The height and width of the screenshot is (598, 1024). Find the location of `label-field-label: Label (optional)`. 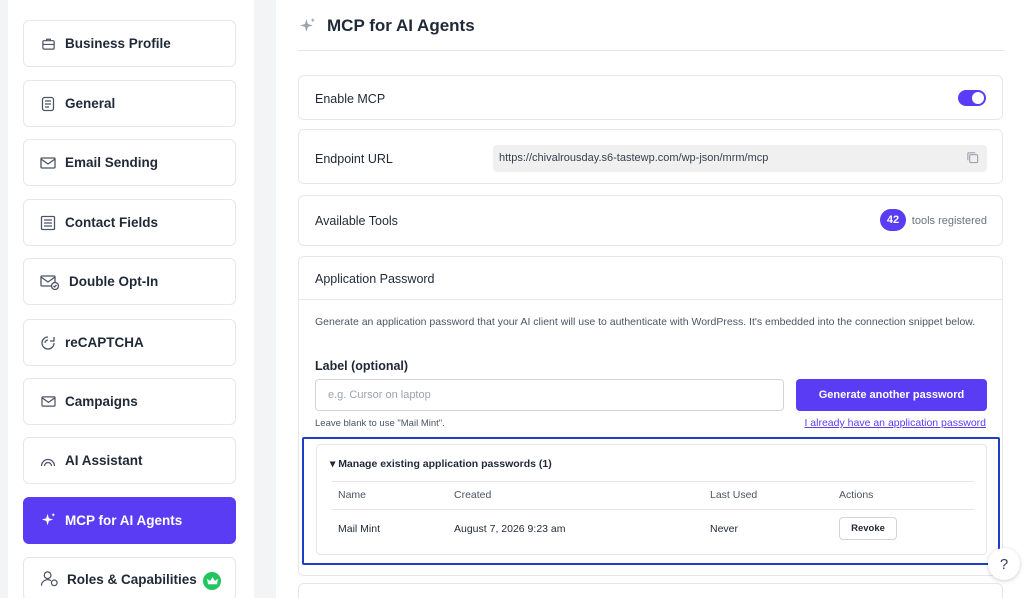

label-field-label: Label (optional) is located at coordinates (362, 366).